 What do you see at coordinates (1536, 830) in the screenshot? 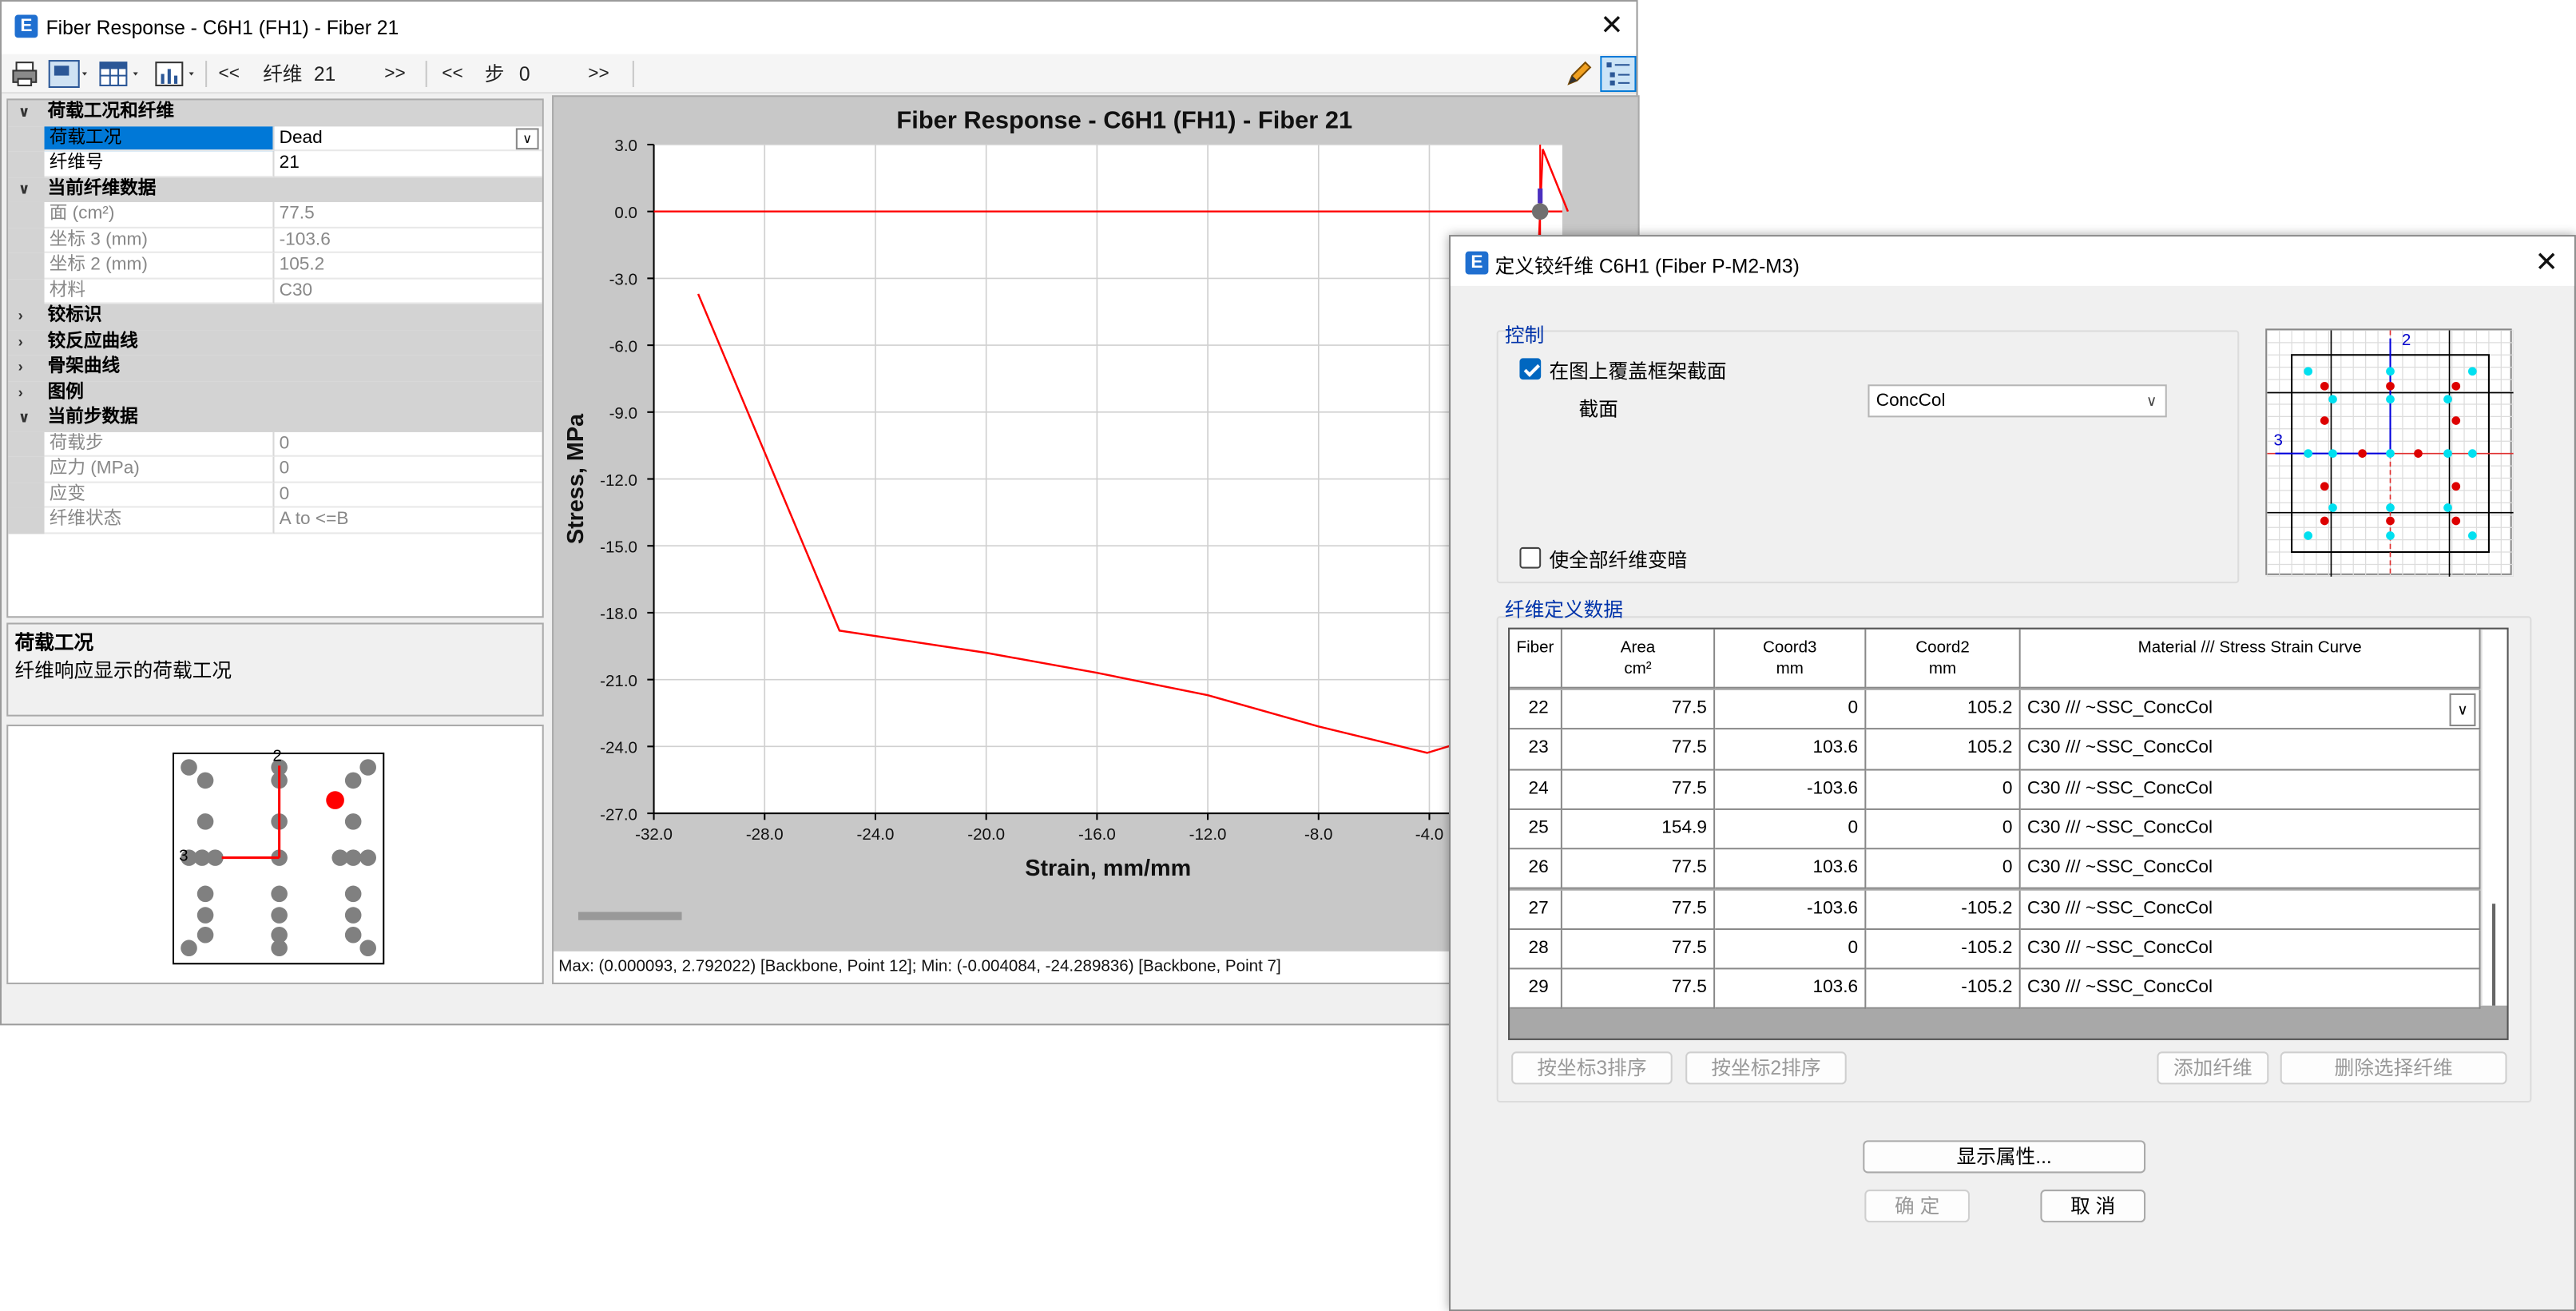
I see `table-cell-fiber: 25` at bounding box center [1536, 830].